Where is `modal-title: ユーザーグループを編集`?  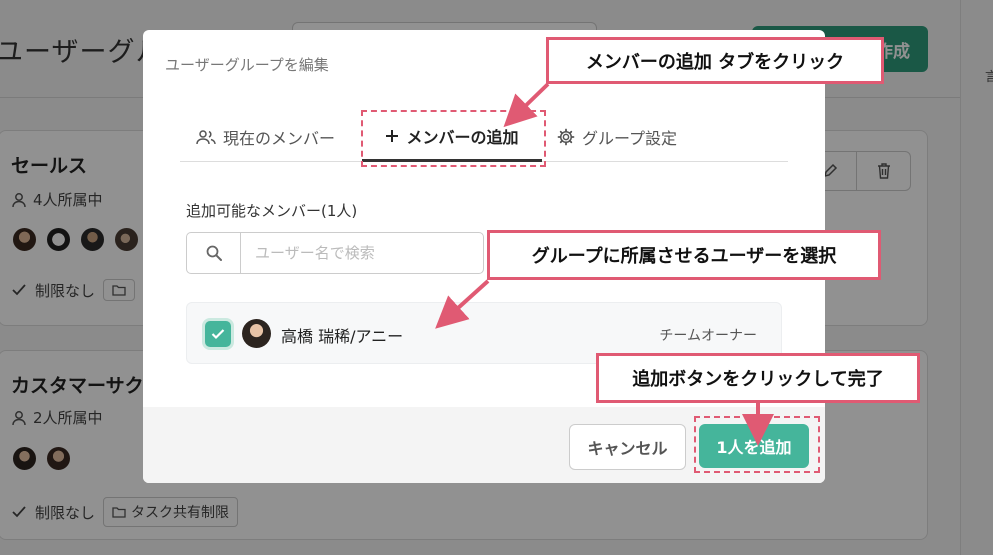
modal-title: ユーザーグループを編集 is located at coordinates (247, 65).